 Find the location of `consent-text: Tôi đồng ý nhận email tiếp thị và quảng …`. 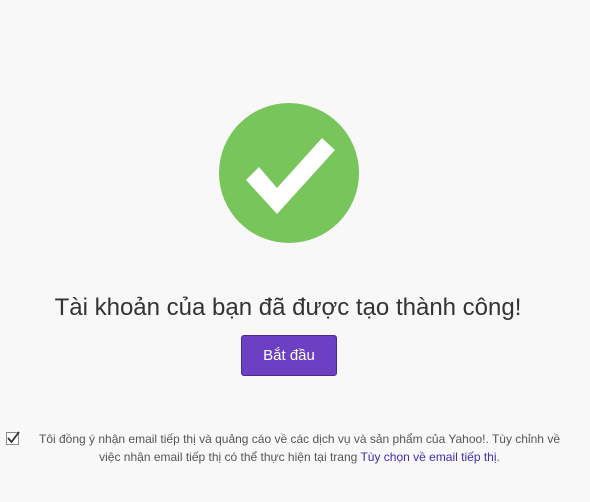

consent-text: Tôi đồng ý nhận email tiếp thị và quảng … is located at coordinates (299, 448).